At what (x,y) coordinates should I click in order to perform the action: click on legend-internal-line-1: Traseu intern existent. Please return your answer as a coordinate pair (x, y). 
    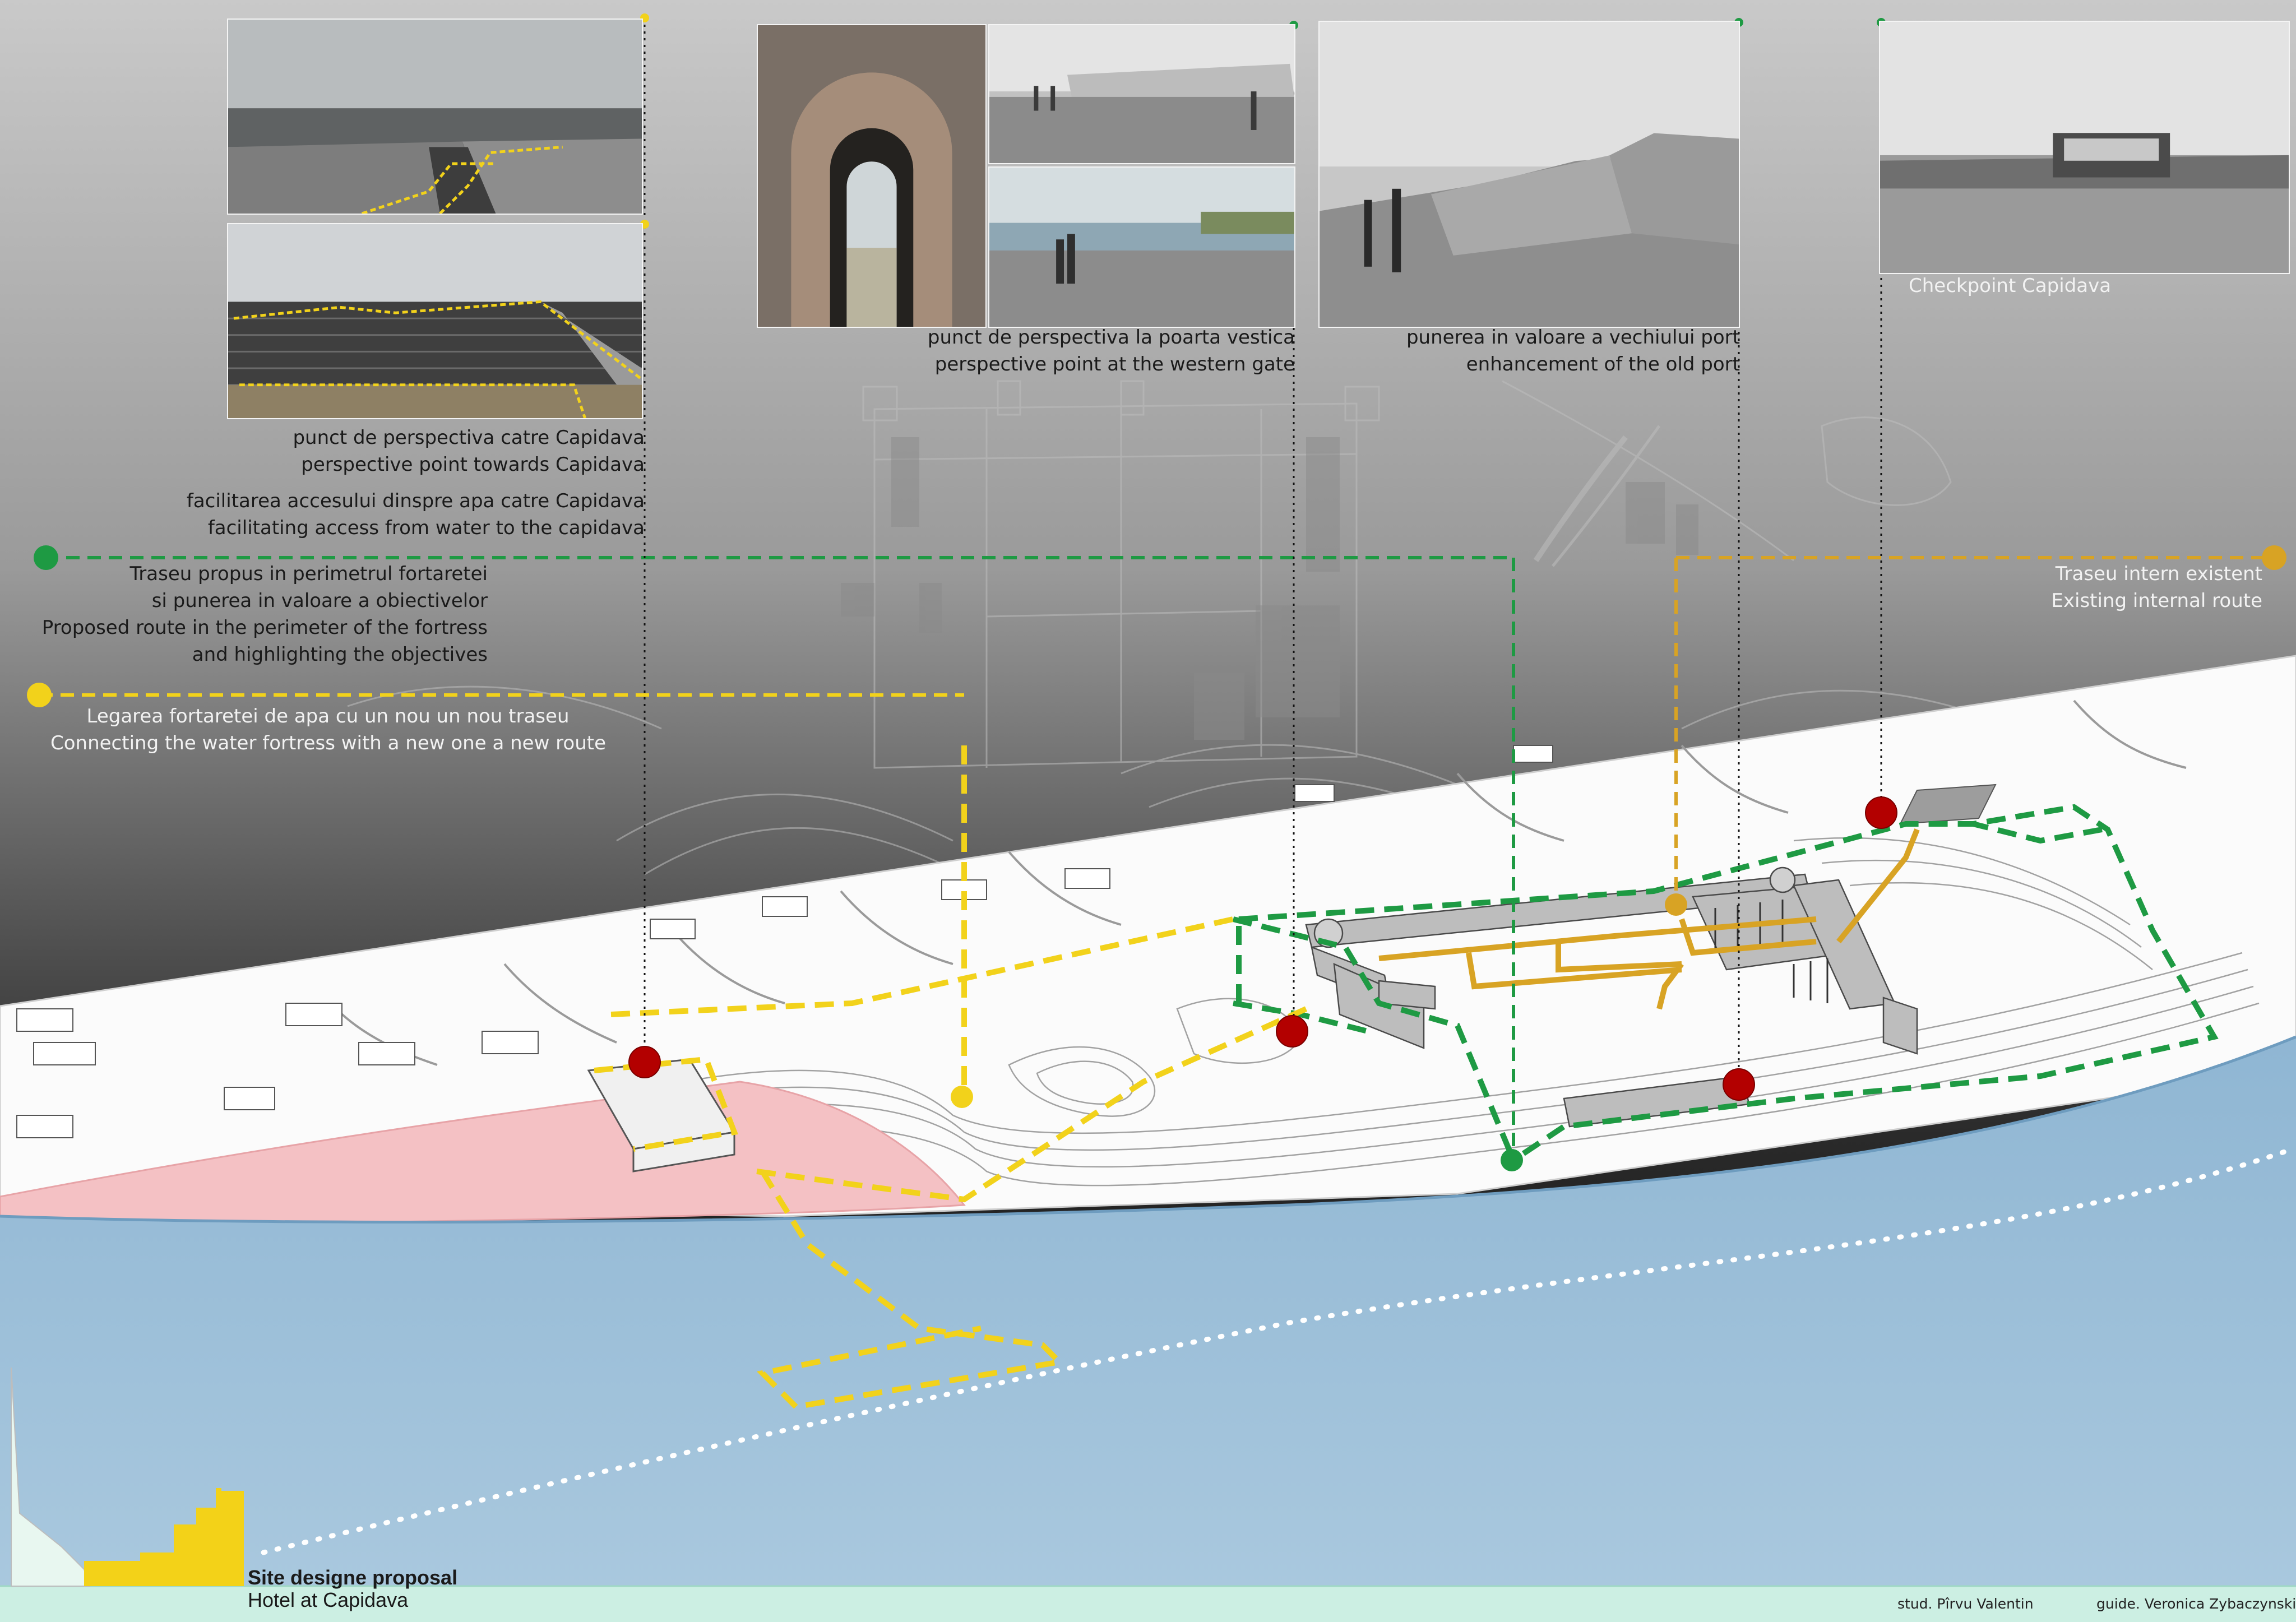
    Looking at the image, I should click on (2158, 574).